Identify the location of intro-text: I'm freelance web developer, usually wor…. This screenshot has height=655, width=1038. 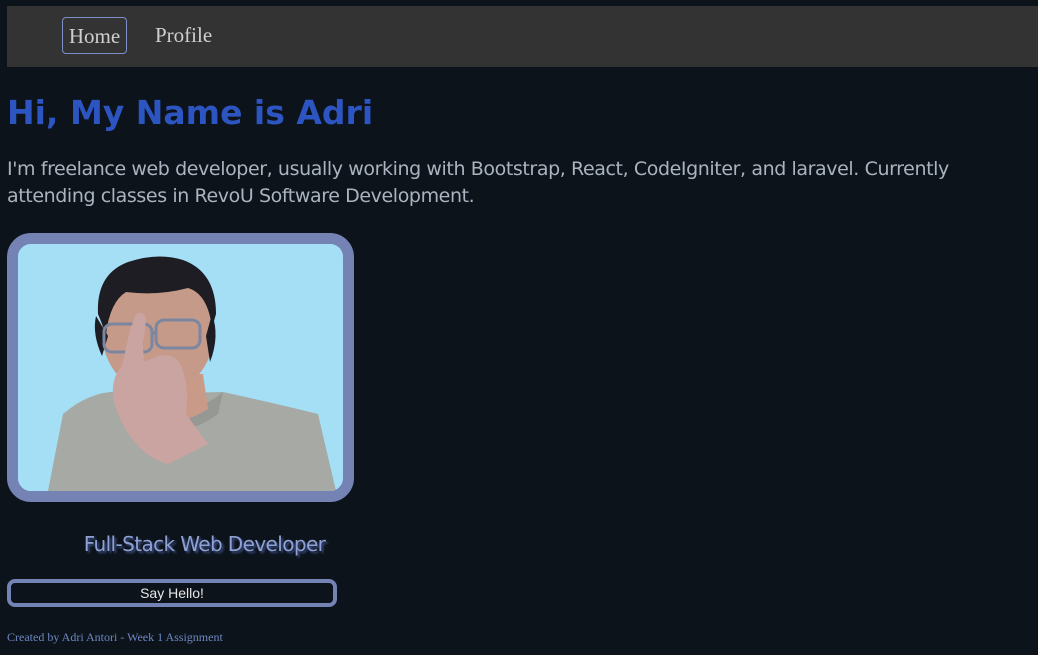
(478, 182).